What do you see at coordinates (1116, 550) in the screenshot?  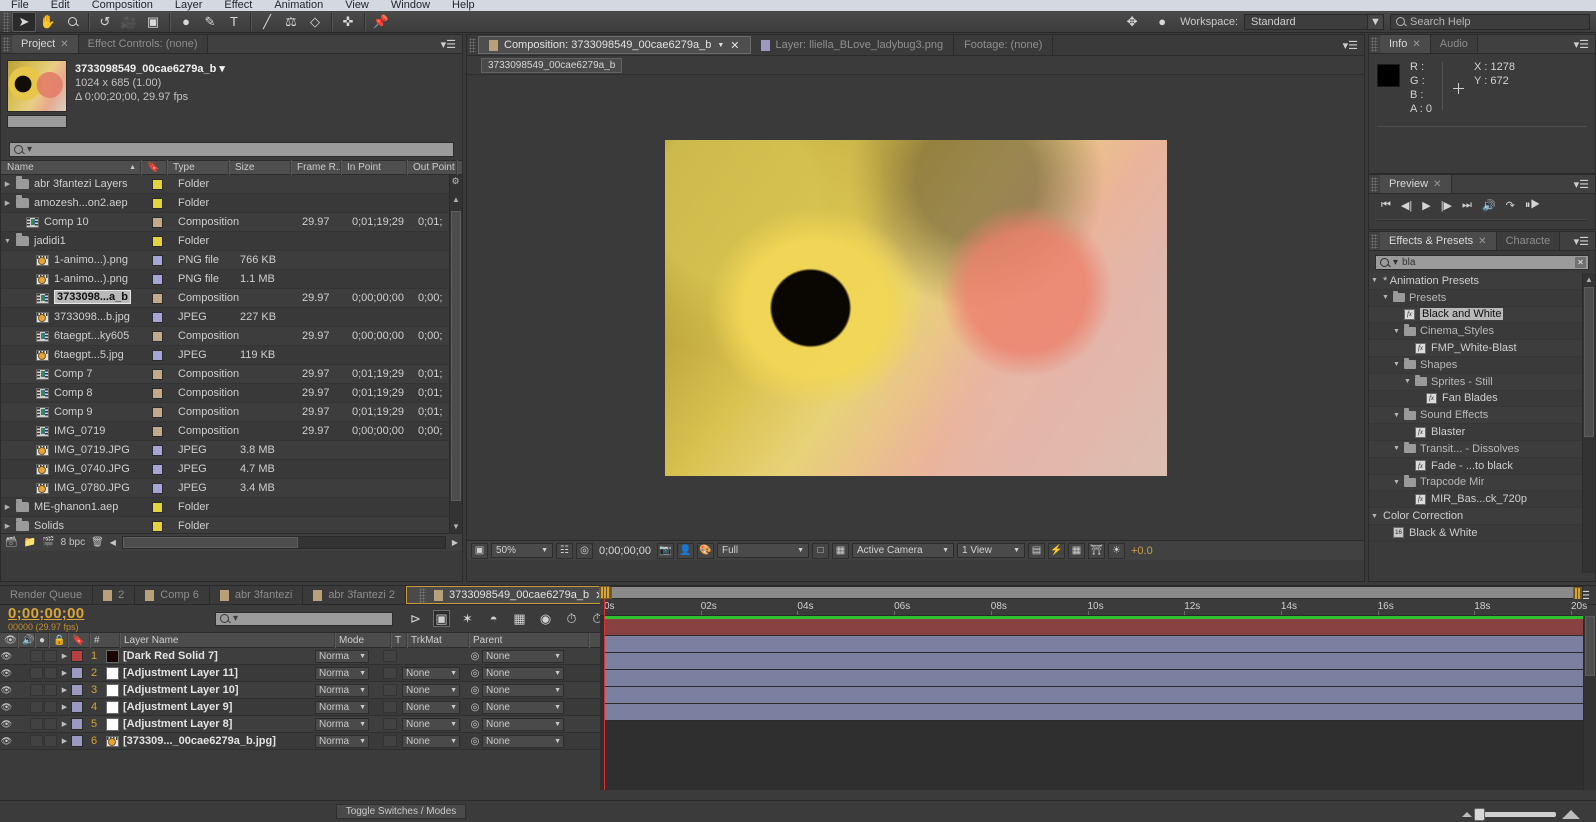 I see `exposure-reset-icon: ☀` at bounding box center [1116, 550].